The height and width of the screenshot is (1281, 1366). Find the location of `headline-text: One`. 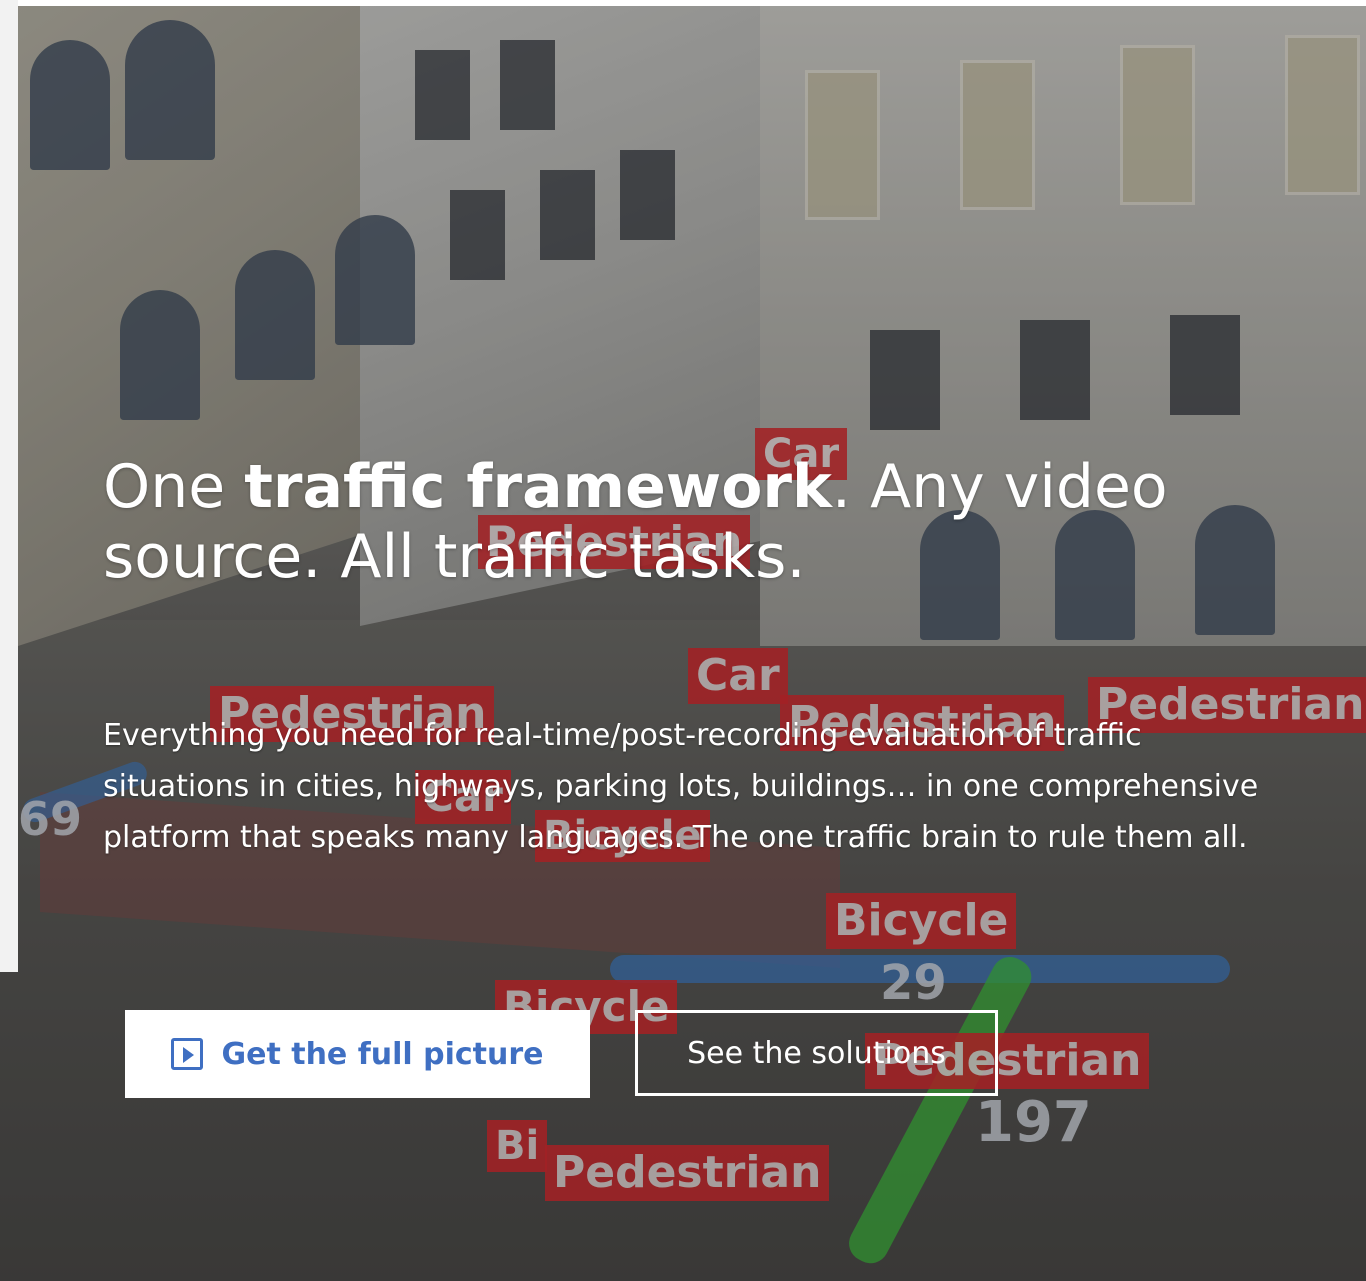

headline-text: One is located at coordinates (174, 487).